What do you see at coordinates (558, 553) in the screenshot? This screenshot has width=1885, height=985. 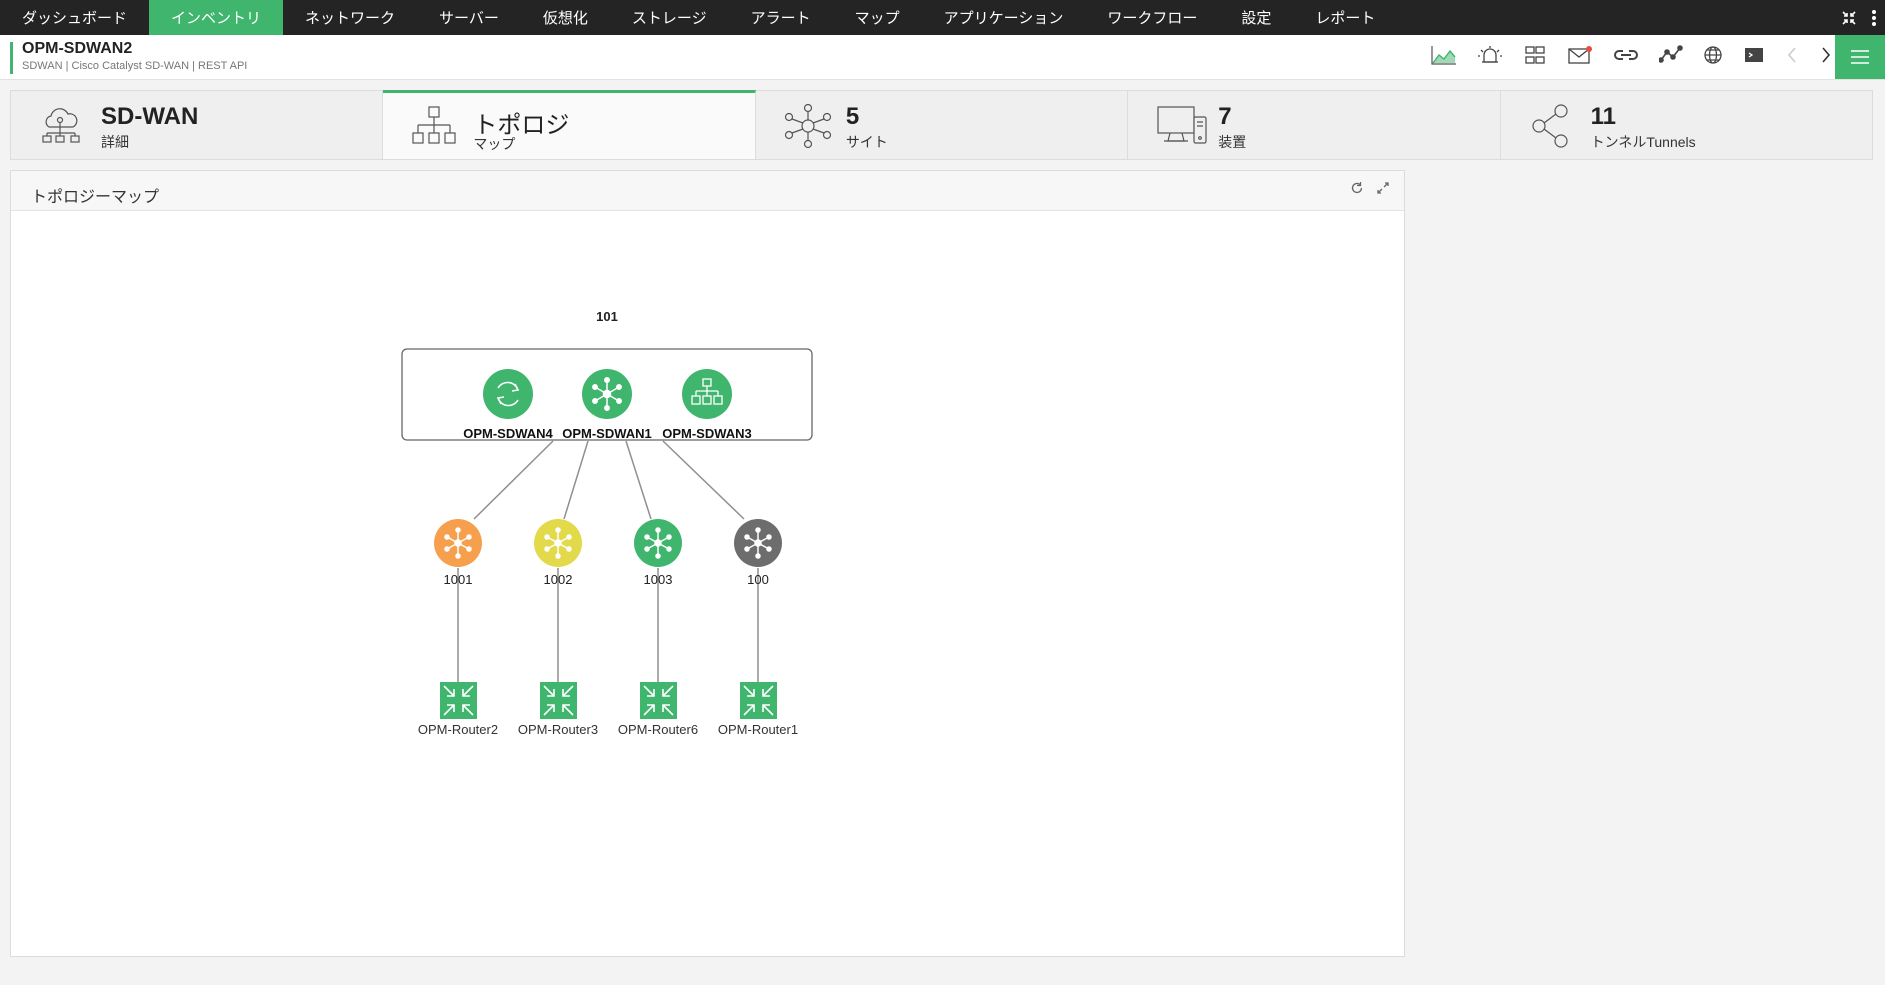 I see `site-node: 1002` at bounding box center [558, 553].